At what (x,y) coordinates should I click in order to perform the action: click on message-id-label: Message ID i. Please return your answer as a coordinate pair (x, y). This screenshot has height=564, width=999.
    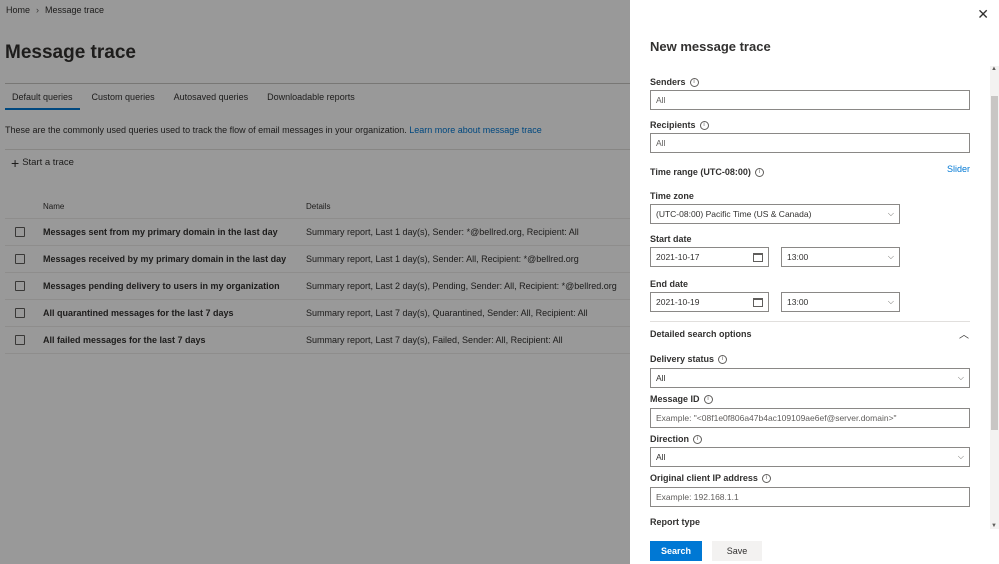
    Looking at the image, I should click on (681, 399).